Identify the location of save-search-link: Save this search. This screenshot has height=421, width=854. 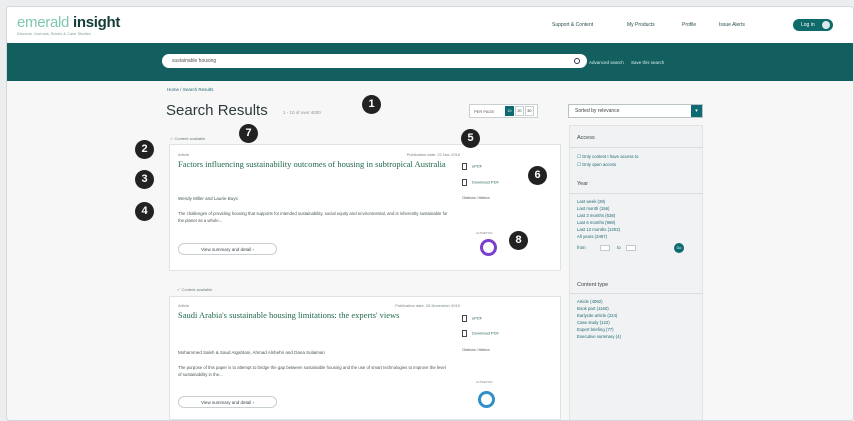
(647, 62).